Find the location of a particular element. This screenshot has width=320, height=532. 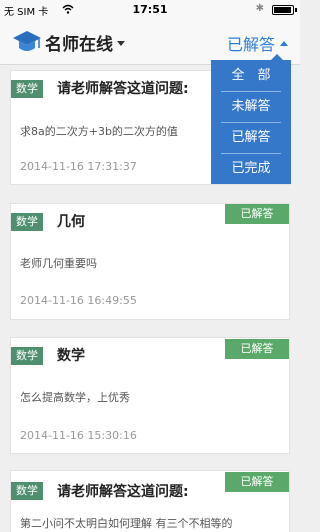

filter-dropdown: 全 部 未解答 已解答 已完成 is located at coordinates (251, 119).